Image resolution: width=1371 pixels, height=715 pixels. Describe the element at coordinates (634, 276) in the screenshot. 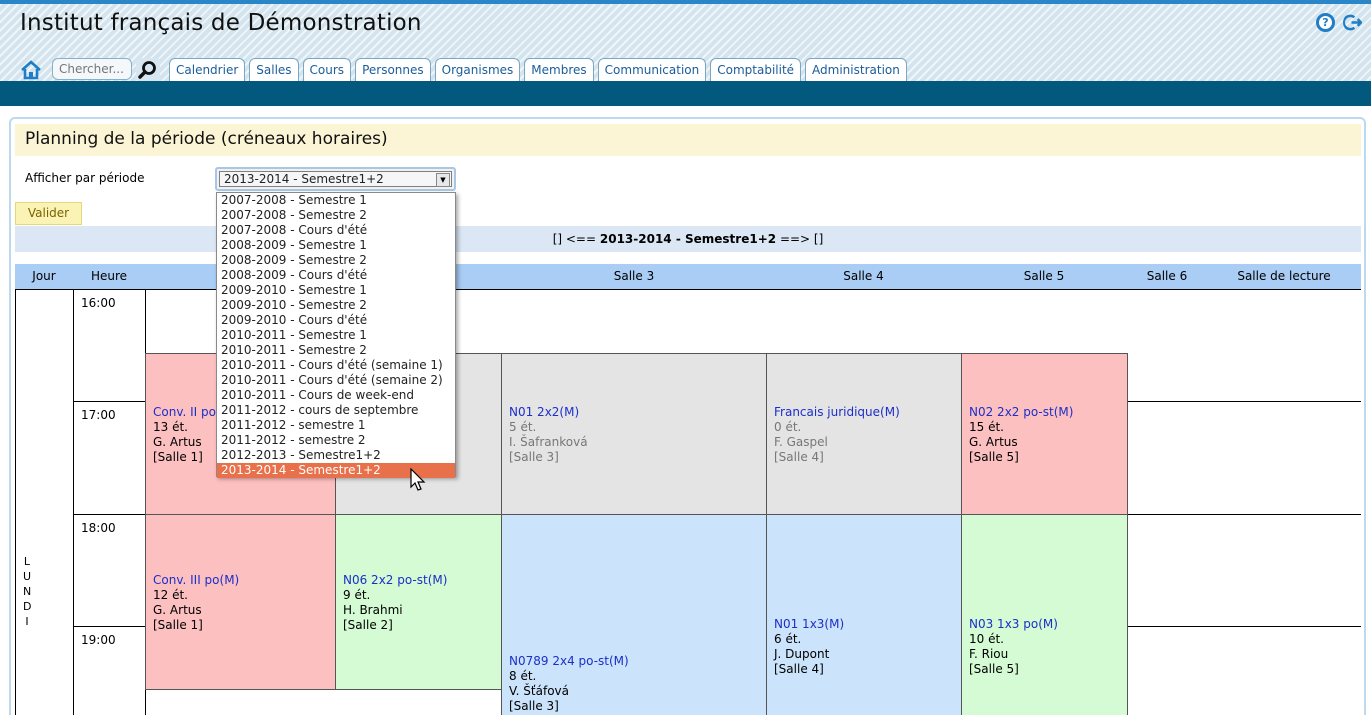

I see `col-header-salle-3: Salle 3` at that location.